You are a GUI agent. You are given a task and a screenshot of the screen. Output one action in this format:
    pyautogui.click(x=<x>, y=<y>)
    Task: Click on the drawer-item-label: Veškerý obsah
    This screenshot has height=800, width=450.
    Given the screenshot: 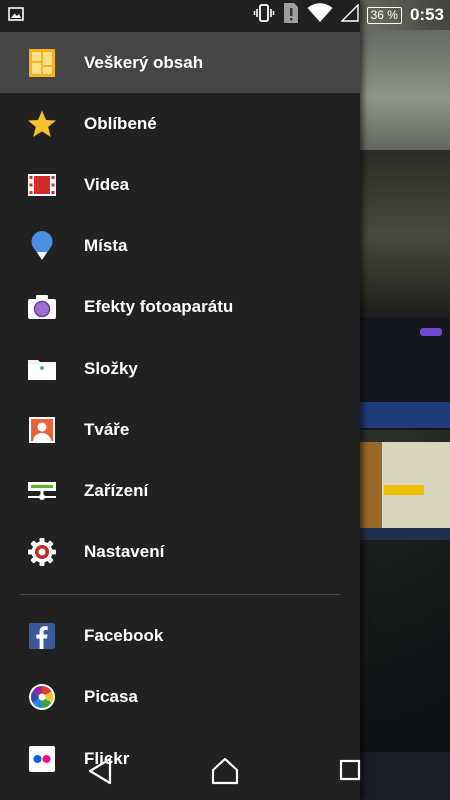 What is the action you would take?
    pyautogui.click(x=144, y=62)
    